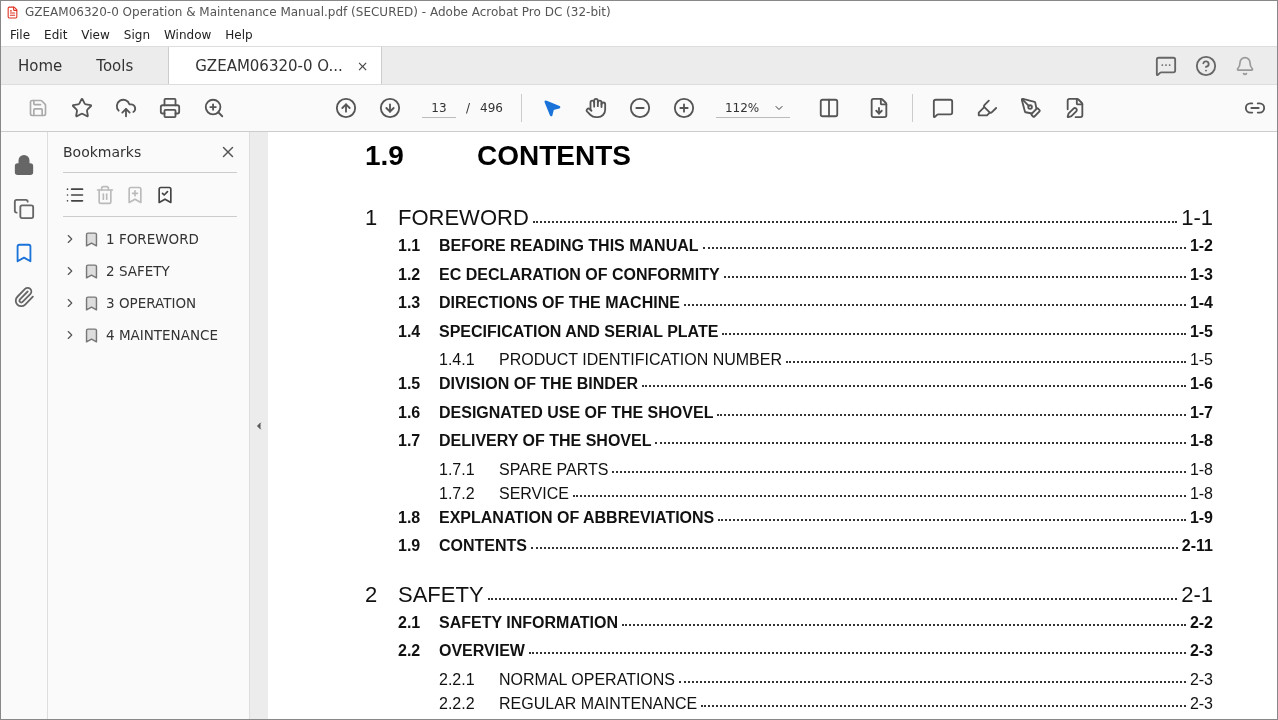 The image size is (1278, 720). I want to click on entry-number: 2, so click(372, 594).